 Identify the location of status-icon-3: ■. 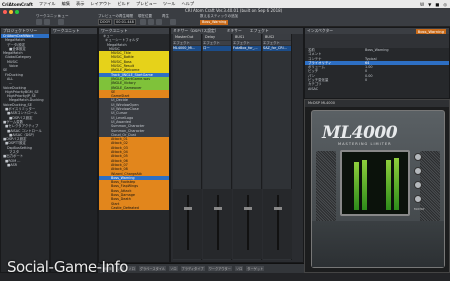
(437, 4).